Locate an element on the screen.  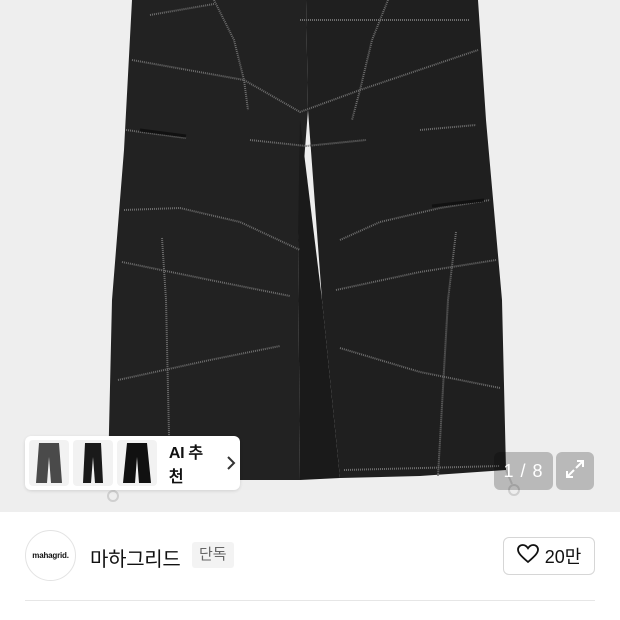
brand-name: 마하그리드 is located at coordinates (135, 557).